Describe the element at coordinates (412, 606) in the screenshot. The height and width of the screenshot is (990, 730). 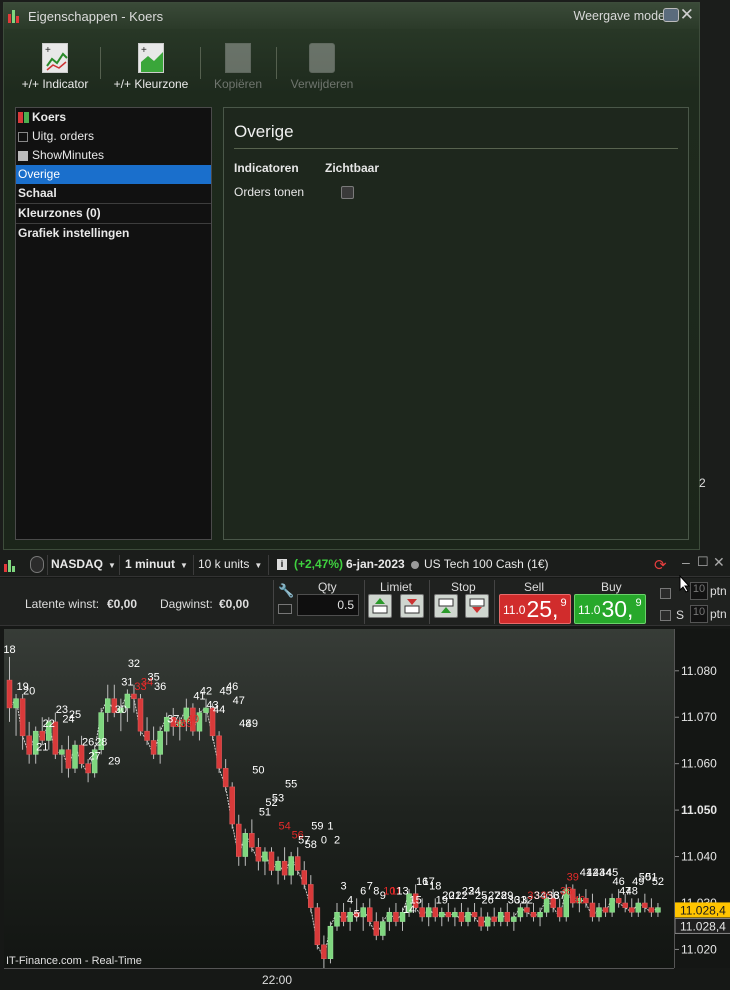
I see `sell-limit-icon` at that location.